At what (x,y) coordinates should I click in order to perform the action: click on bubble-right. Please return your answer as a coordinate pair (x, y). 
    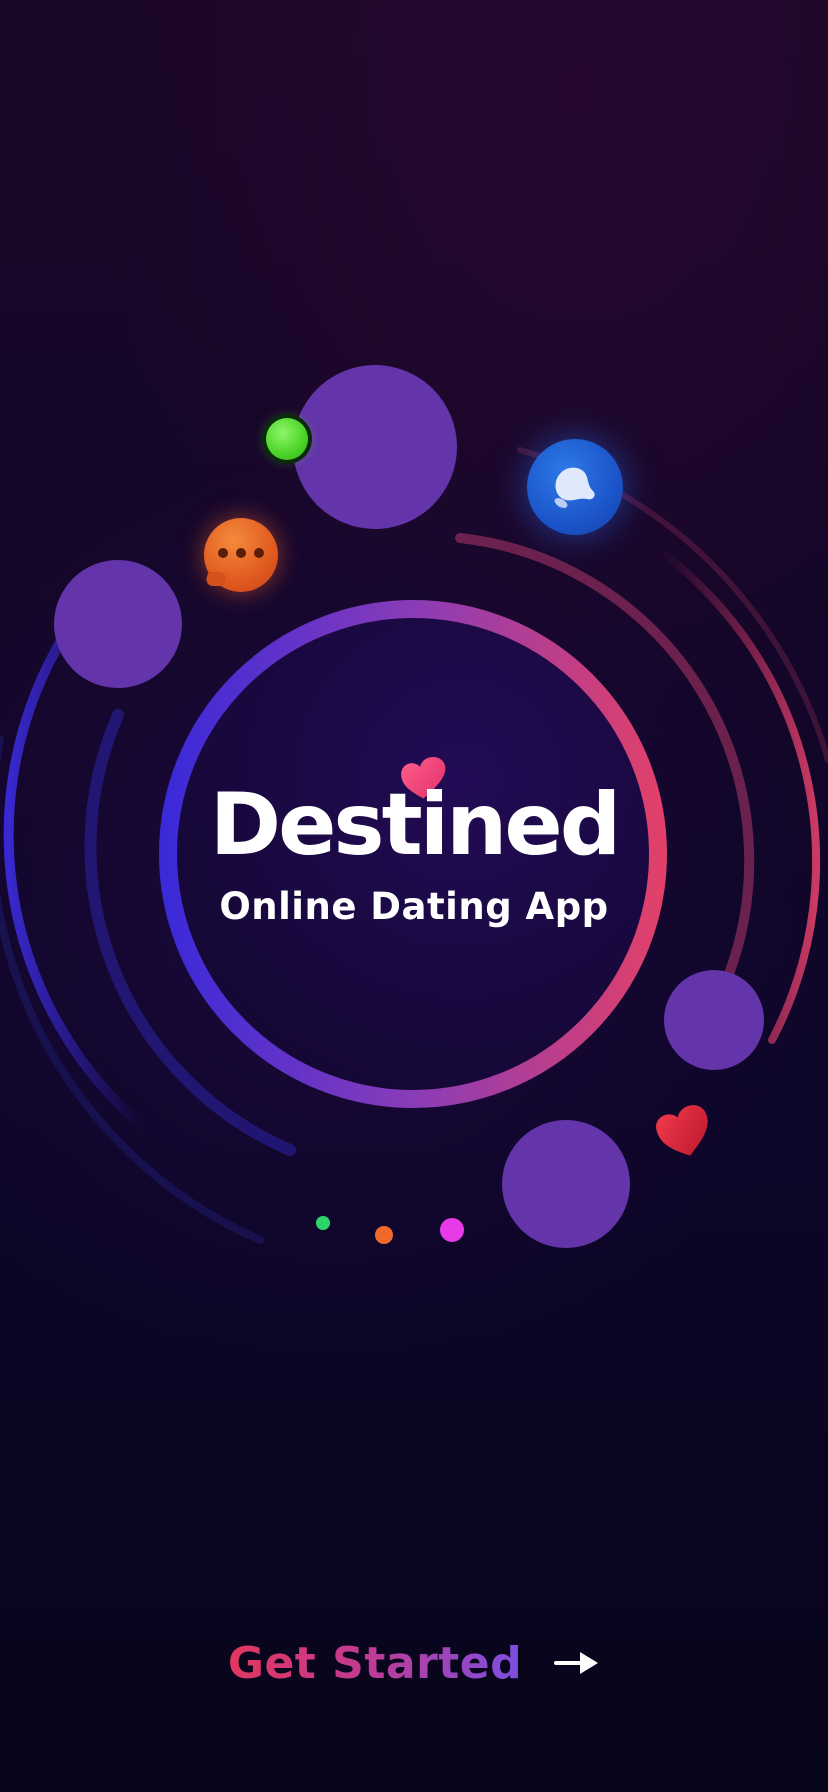
    Looking at the image, I should click on (714, 1020).